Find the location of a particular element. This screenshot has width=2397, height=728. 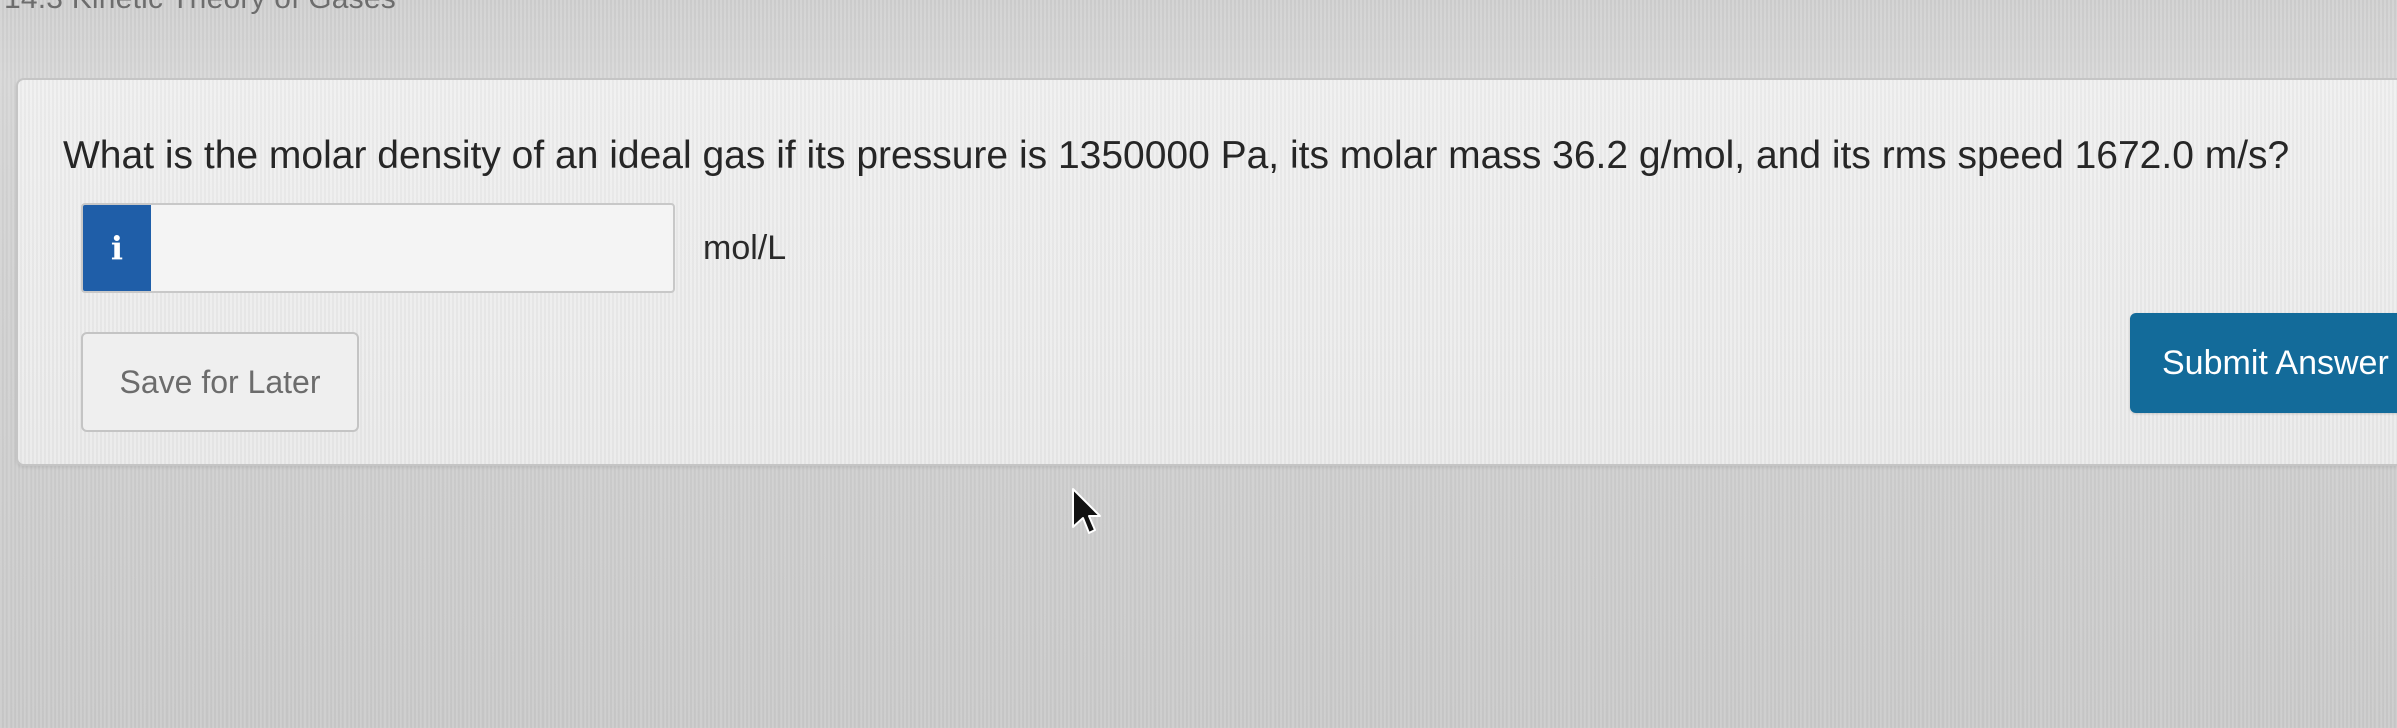

info-icon: i is located at coordinates (117, 248).